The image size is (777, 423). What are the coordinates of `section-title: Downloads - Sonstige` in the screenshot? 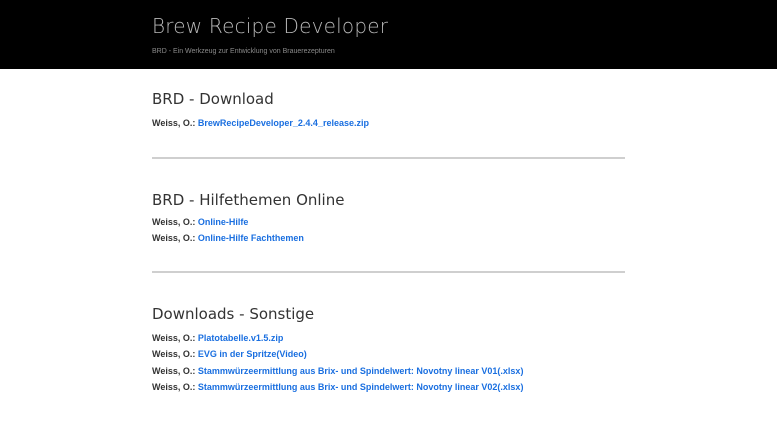 It's located at (233, 313).